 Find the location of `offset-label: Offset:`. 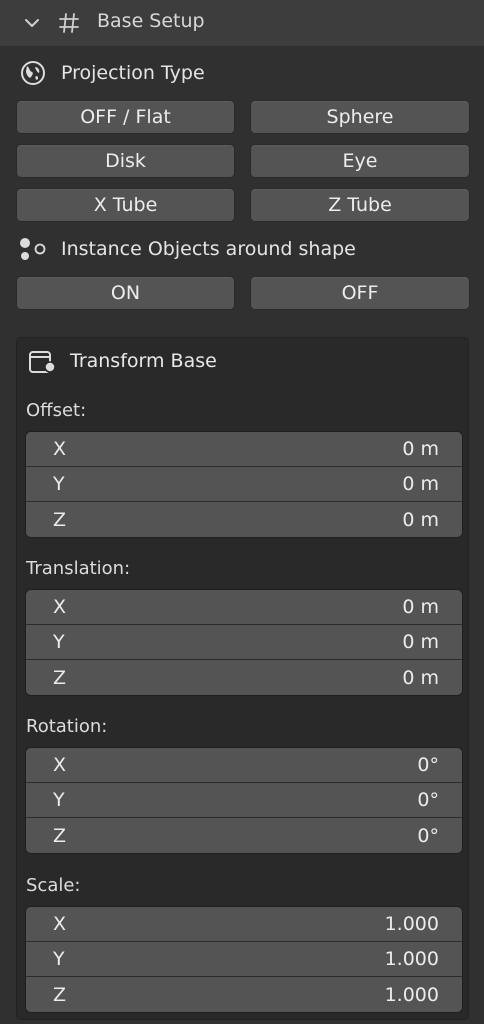

offset-label: Offset: is located at coordinates (56, 410).